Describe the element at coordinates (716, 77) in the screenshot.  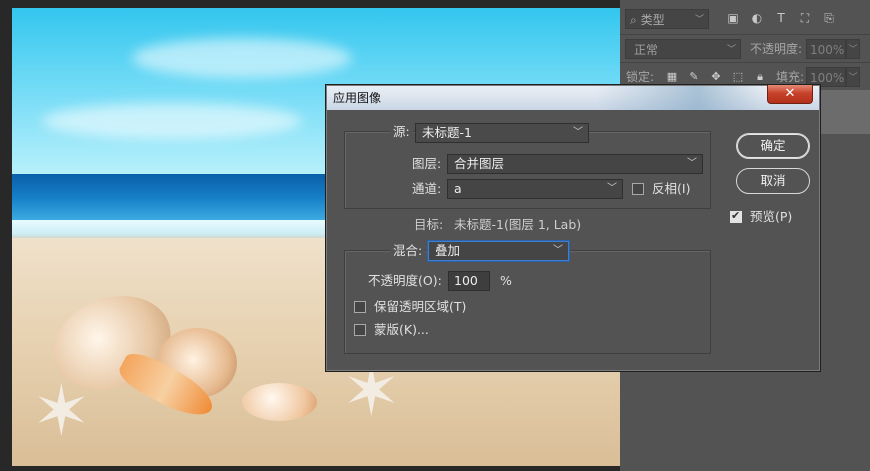
I see `lock-position-icon: ✥` at that location.